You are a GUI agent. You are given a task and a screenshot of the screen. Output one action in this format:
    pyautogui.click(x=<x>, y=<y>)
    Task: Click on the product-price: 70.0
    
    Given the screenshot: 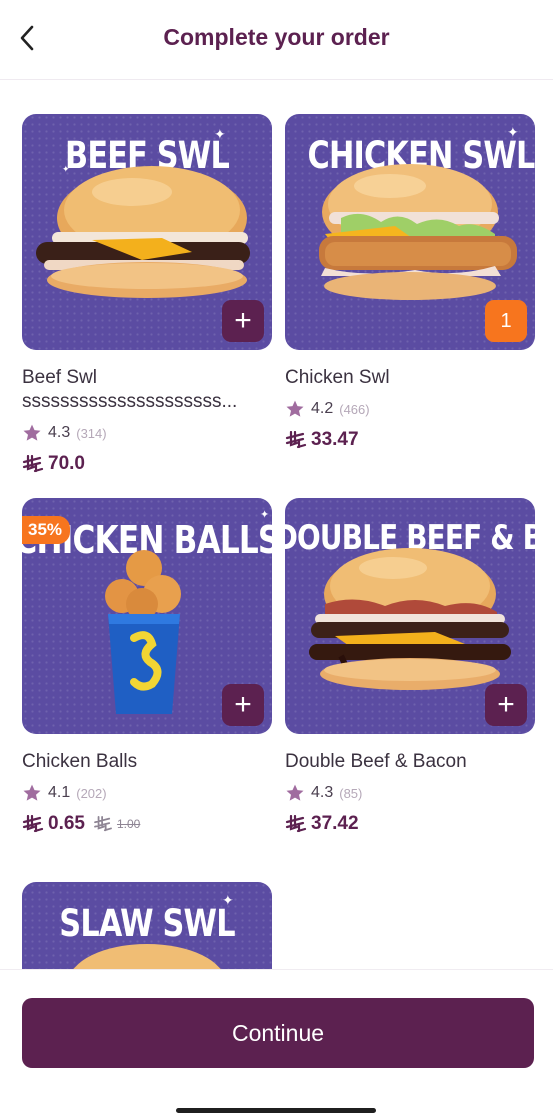 What is the action you would take?
    pyautogui.click(x=147, y=464)
    